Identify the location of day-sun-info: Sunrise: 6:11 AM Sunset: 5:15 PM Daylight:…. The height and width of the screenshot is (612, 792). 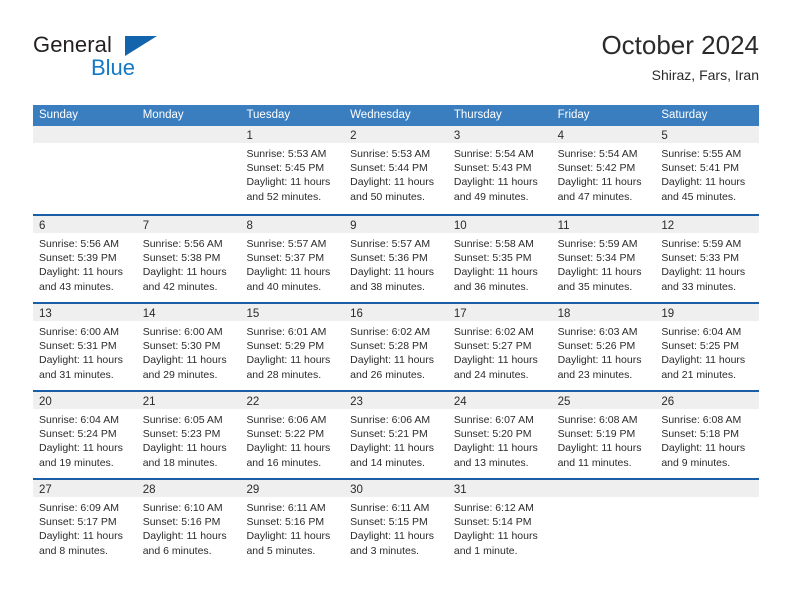
(396, 527).